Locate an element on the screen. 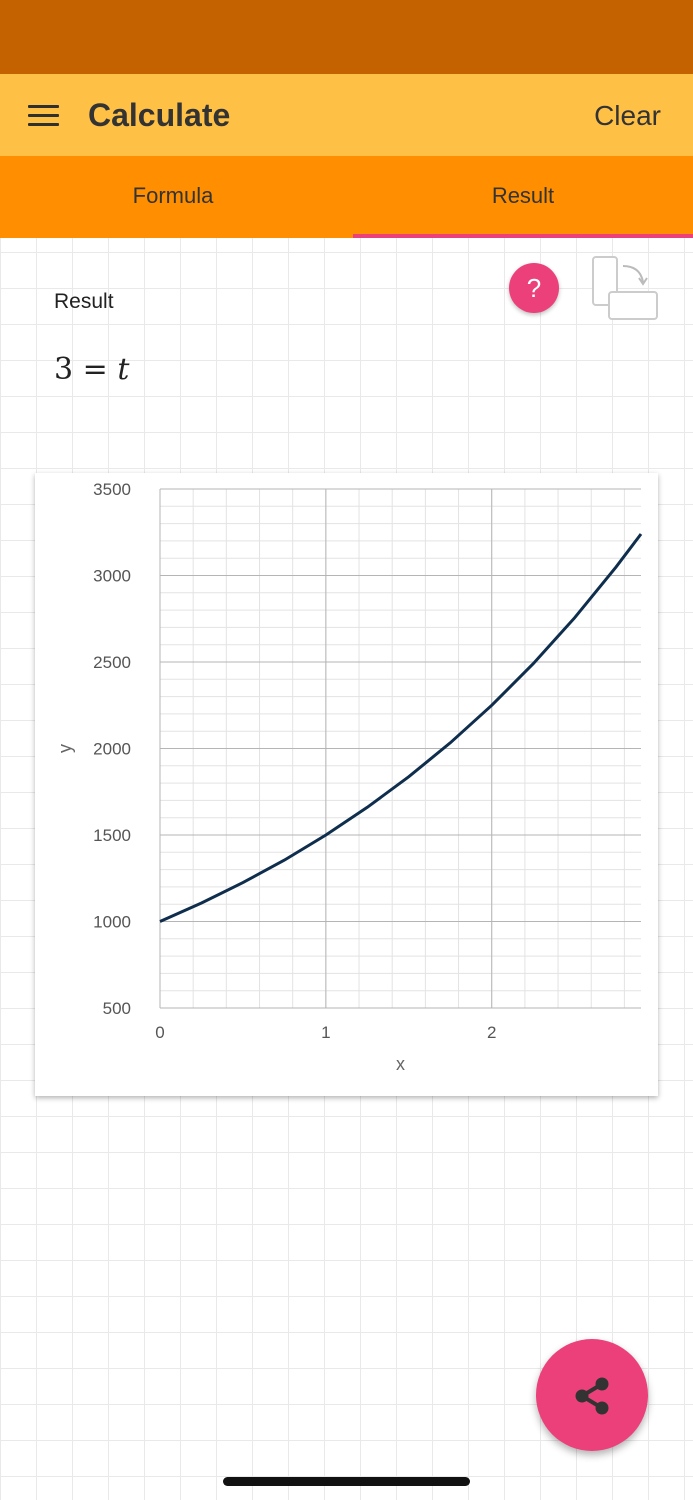  share-button is located at coordinates (592, 1395).